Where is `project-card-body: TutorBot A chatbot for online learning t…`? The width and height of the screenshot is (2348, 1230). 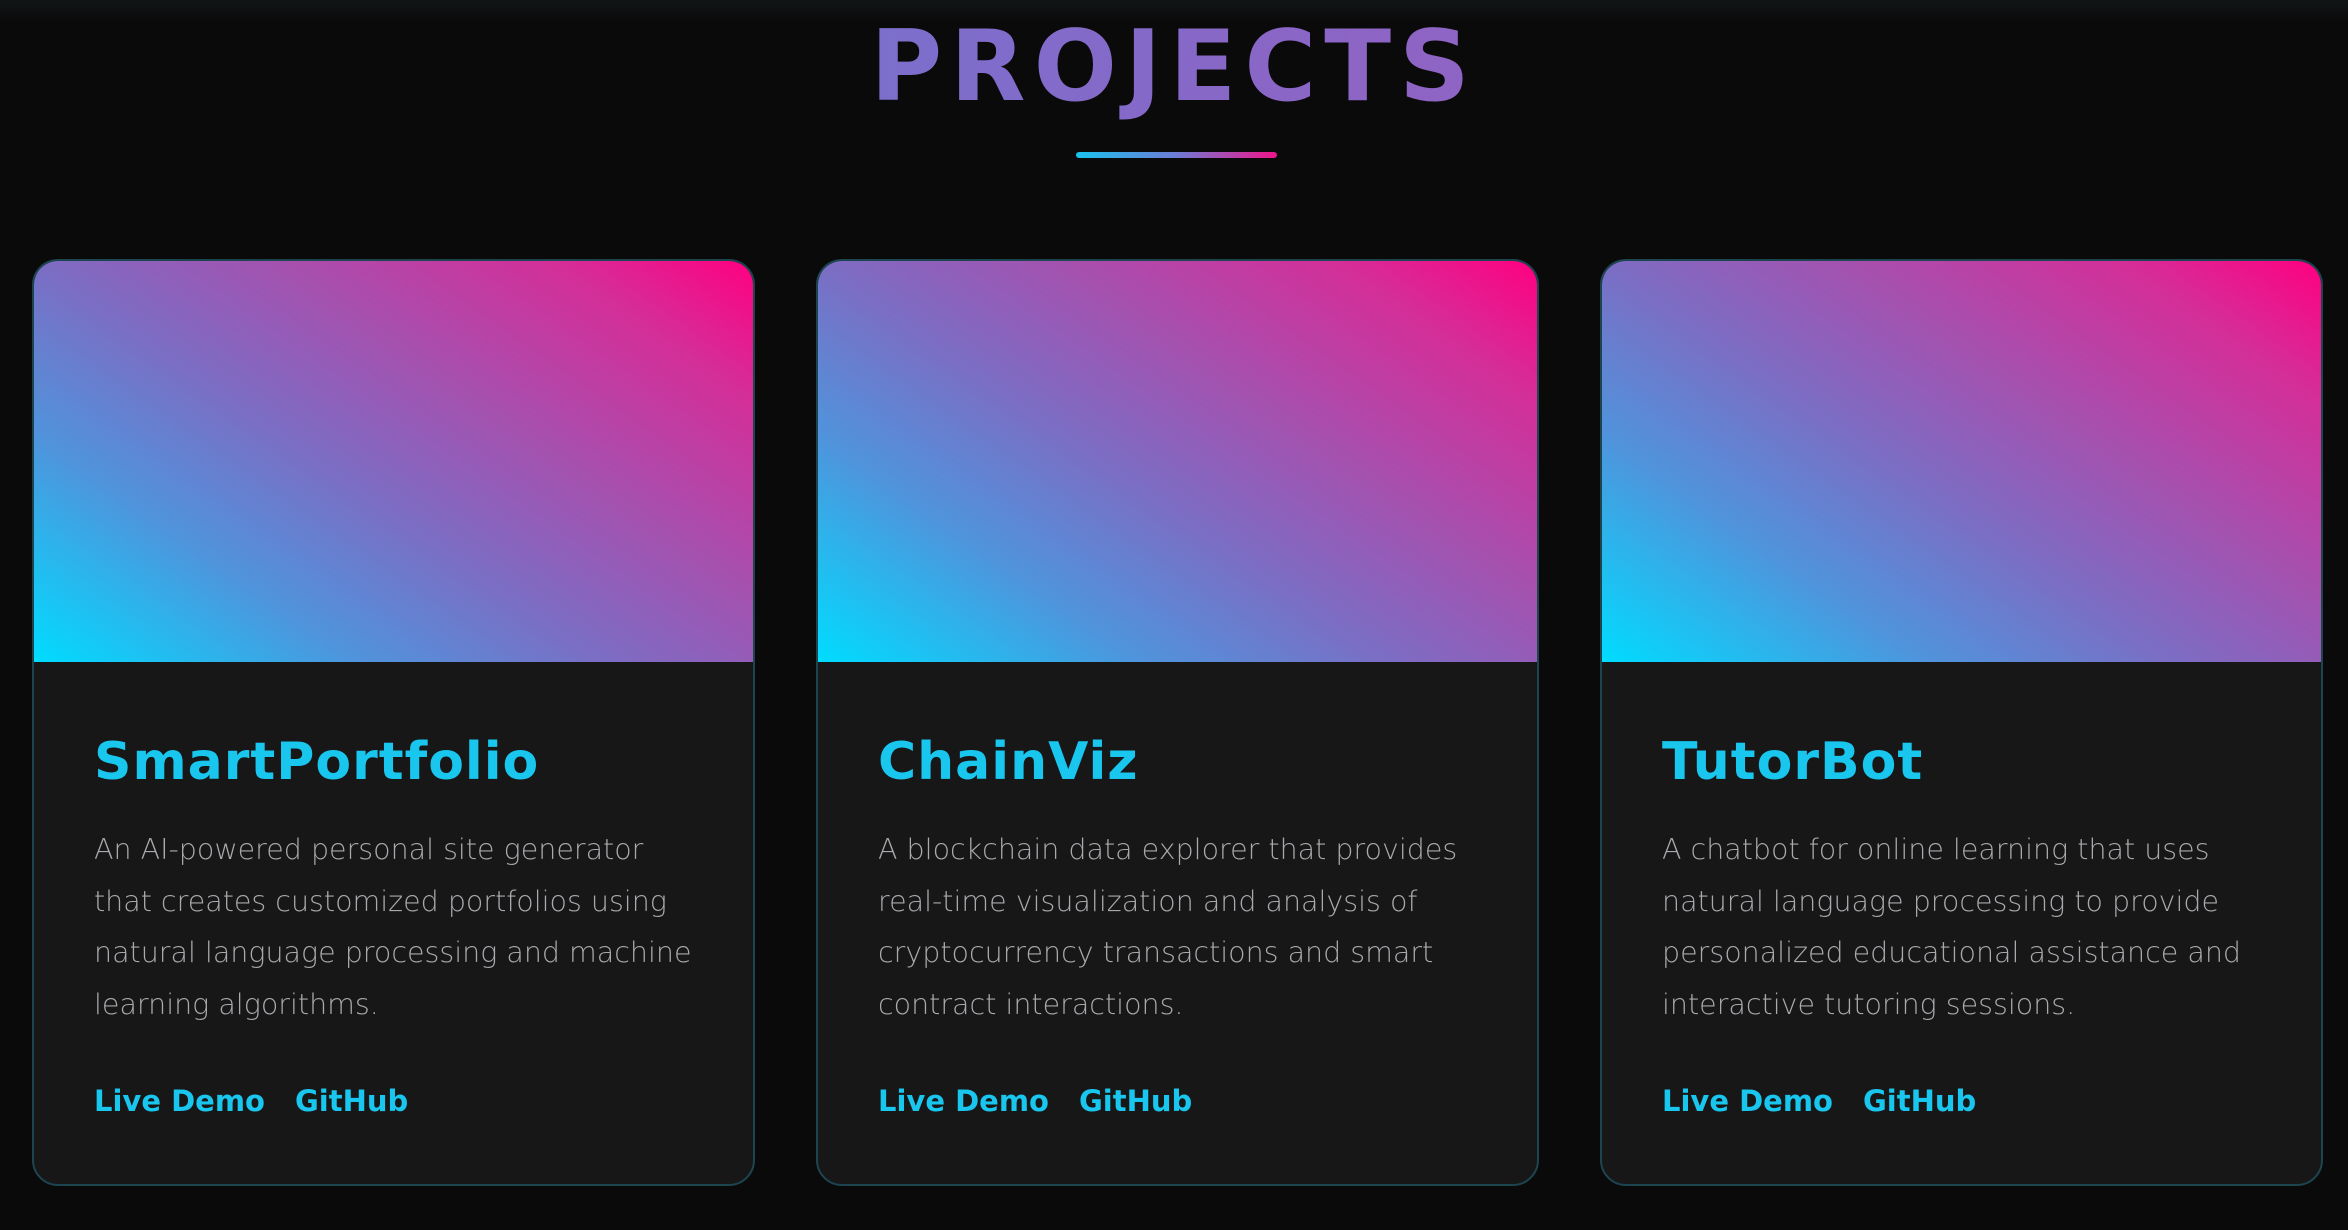
project-card-body: TutorBot A chatbot for online learning t… is located at coordinates (1961, 880).